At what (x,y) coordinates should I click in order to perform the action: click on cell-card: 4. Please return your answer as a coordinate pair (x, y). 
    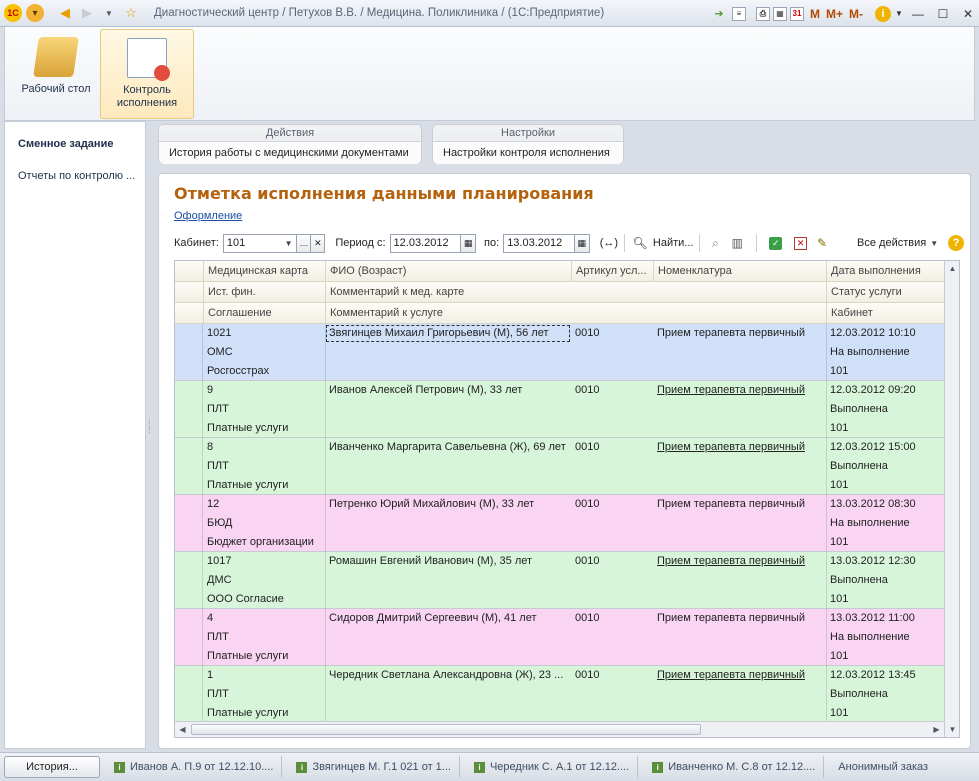
    Looking at the image, I should click on (210, 618).